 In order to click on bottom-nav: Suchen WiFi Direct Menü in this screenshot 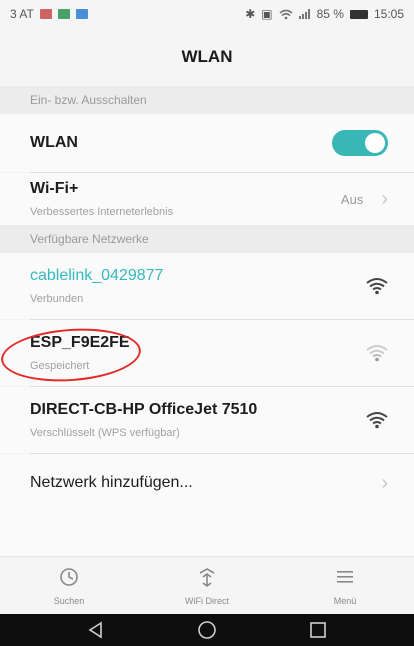, I will do `click(207, 585)`.